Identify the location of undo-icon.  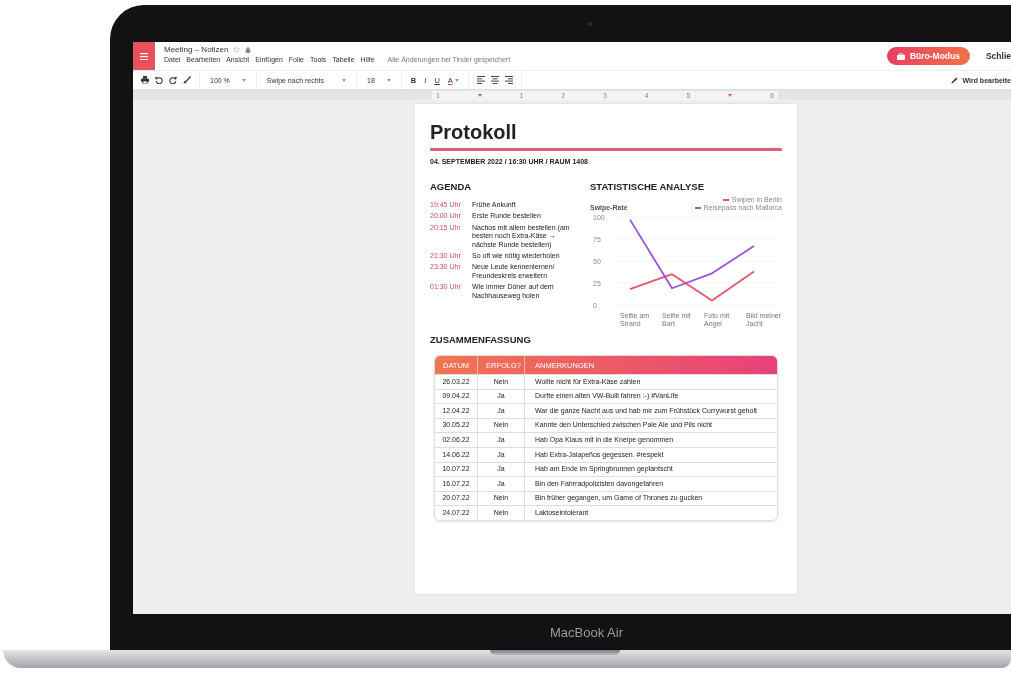
(159, 80).